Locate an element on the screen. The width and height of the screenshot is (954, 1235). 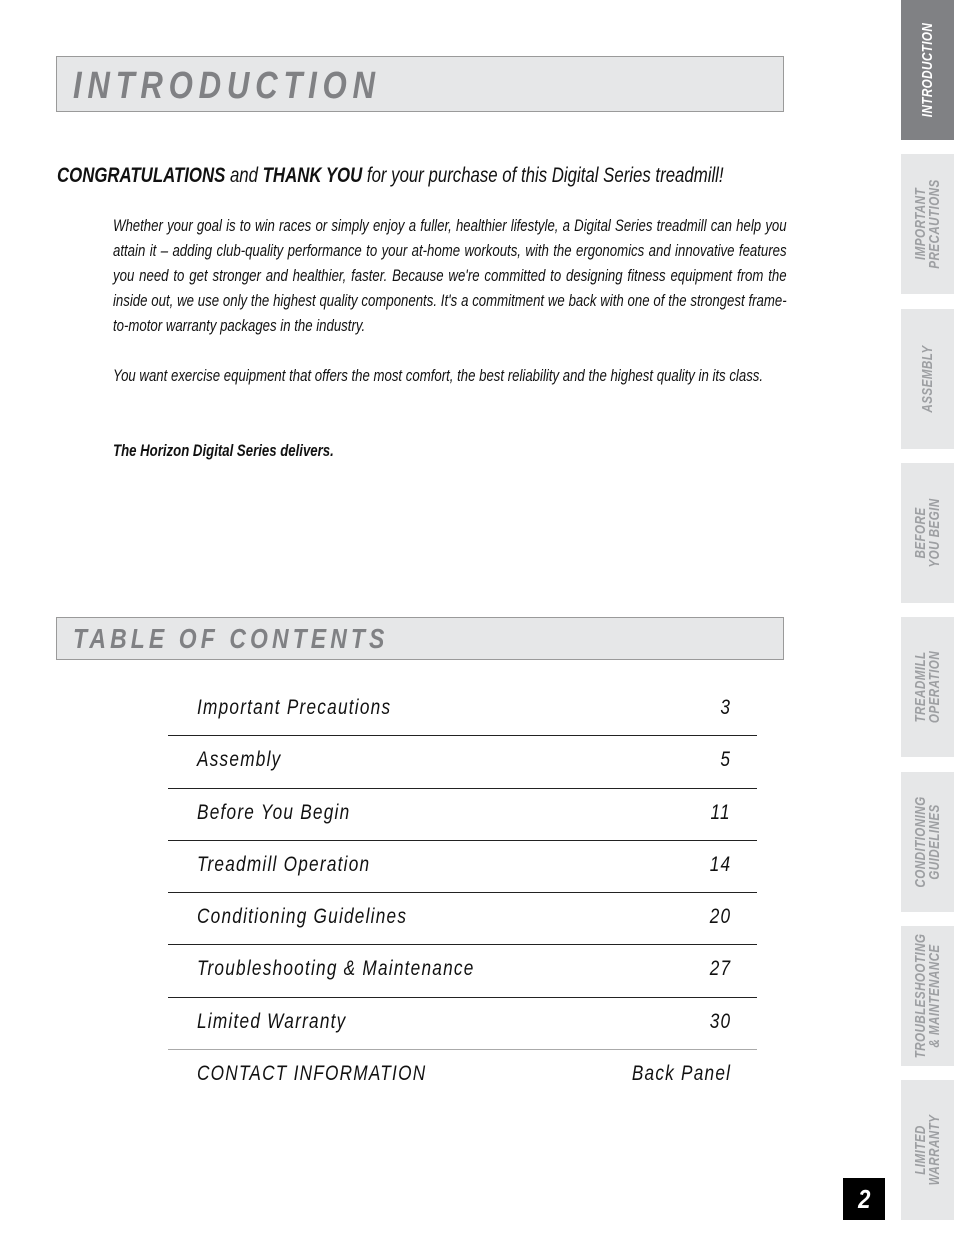
toc-entry-page: 5 is located at coordinates (725, 760).